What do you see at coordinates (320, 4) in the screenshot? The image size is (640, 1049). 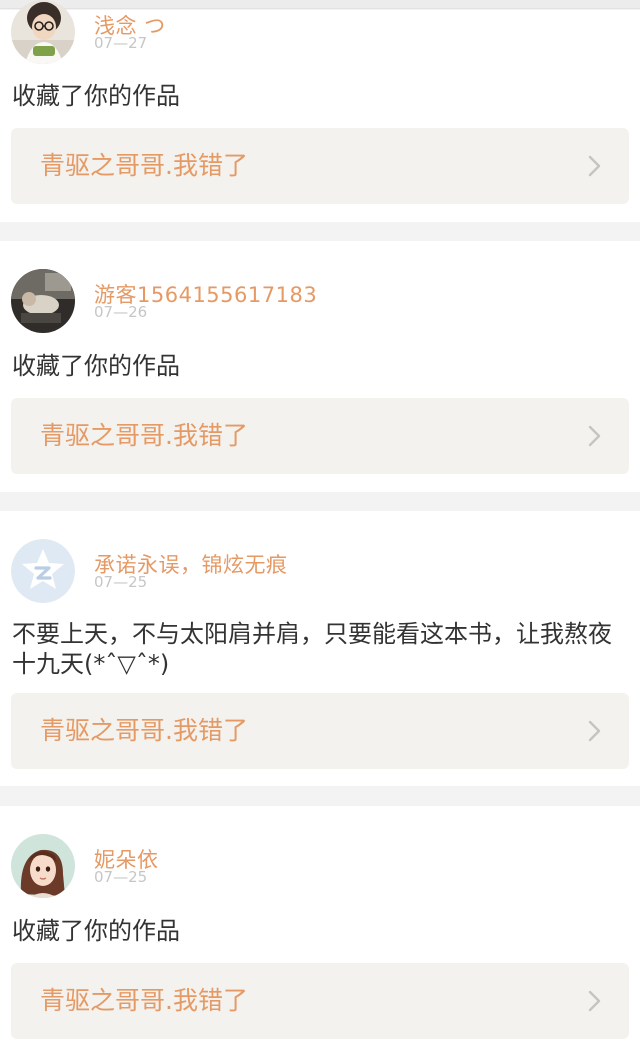 I see `top-divider` at bounding box center [320, 4].